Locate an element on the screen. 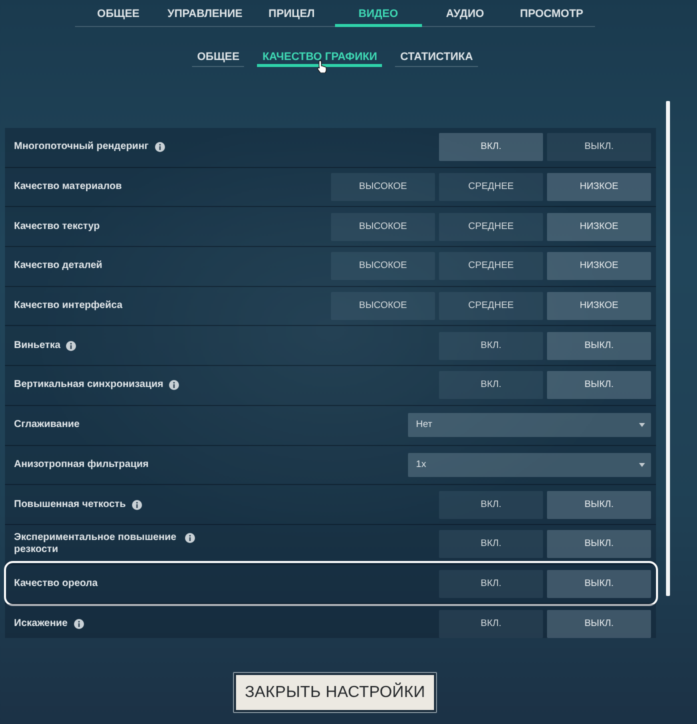  setting-label: Сглаживание is located at coordinates (47, 425).